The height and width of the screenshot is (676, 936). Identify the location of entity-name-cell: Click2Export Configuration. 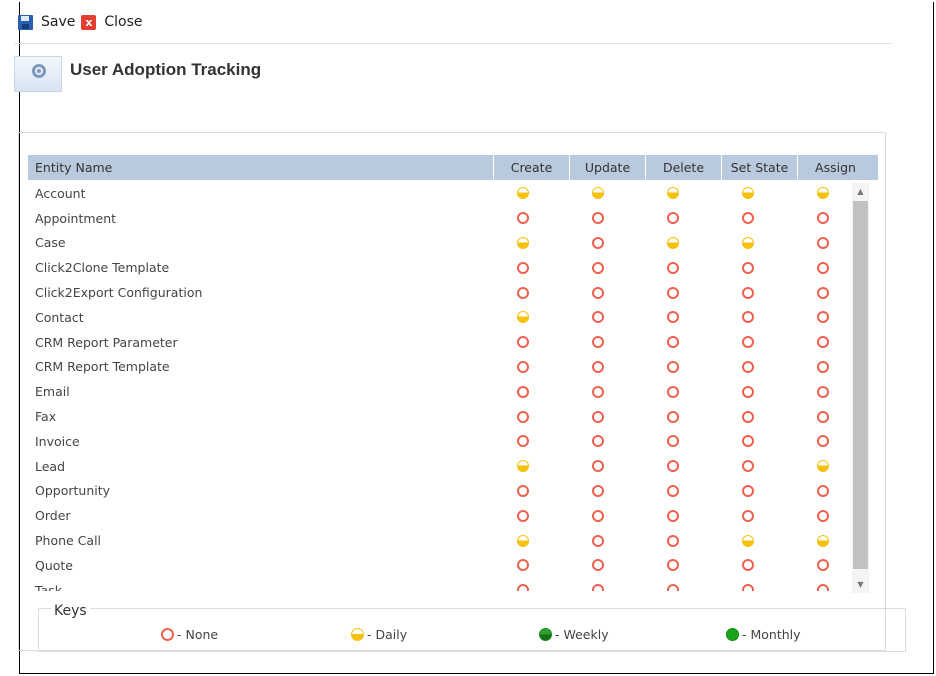
(119, 293).